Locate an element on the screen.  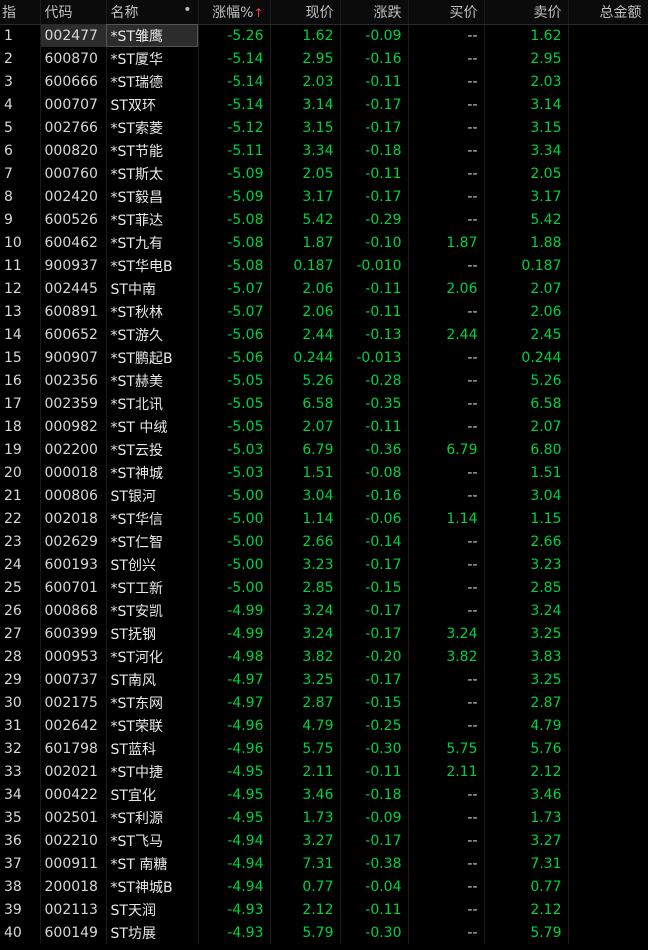
table-row: 4 000707 ST双环 -5.14 3.14 -0.17 -- 3.14 2419万 is located at coordinates (324, 104).